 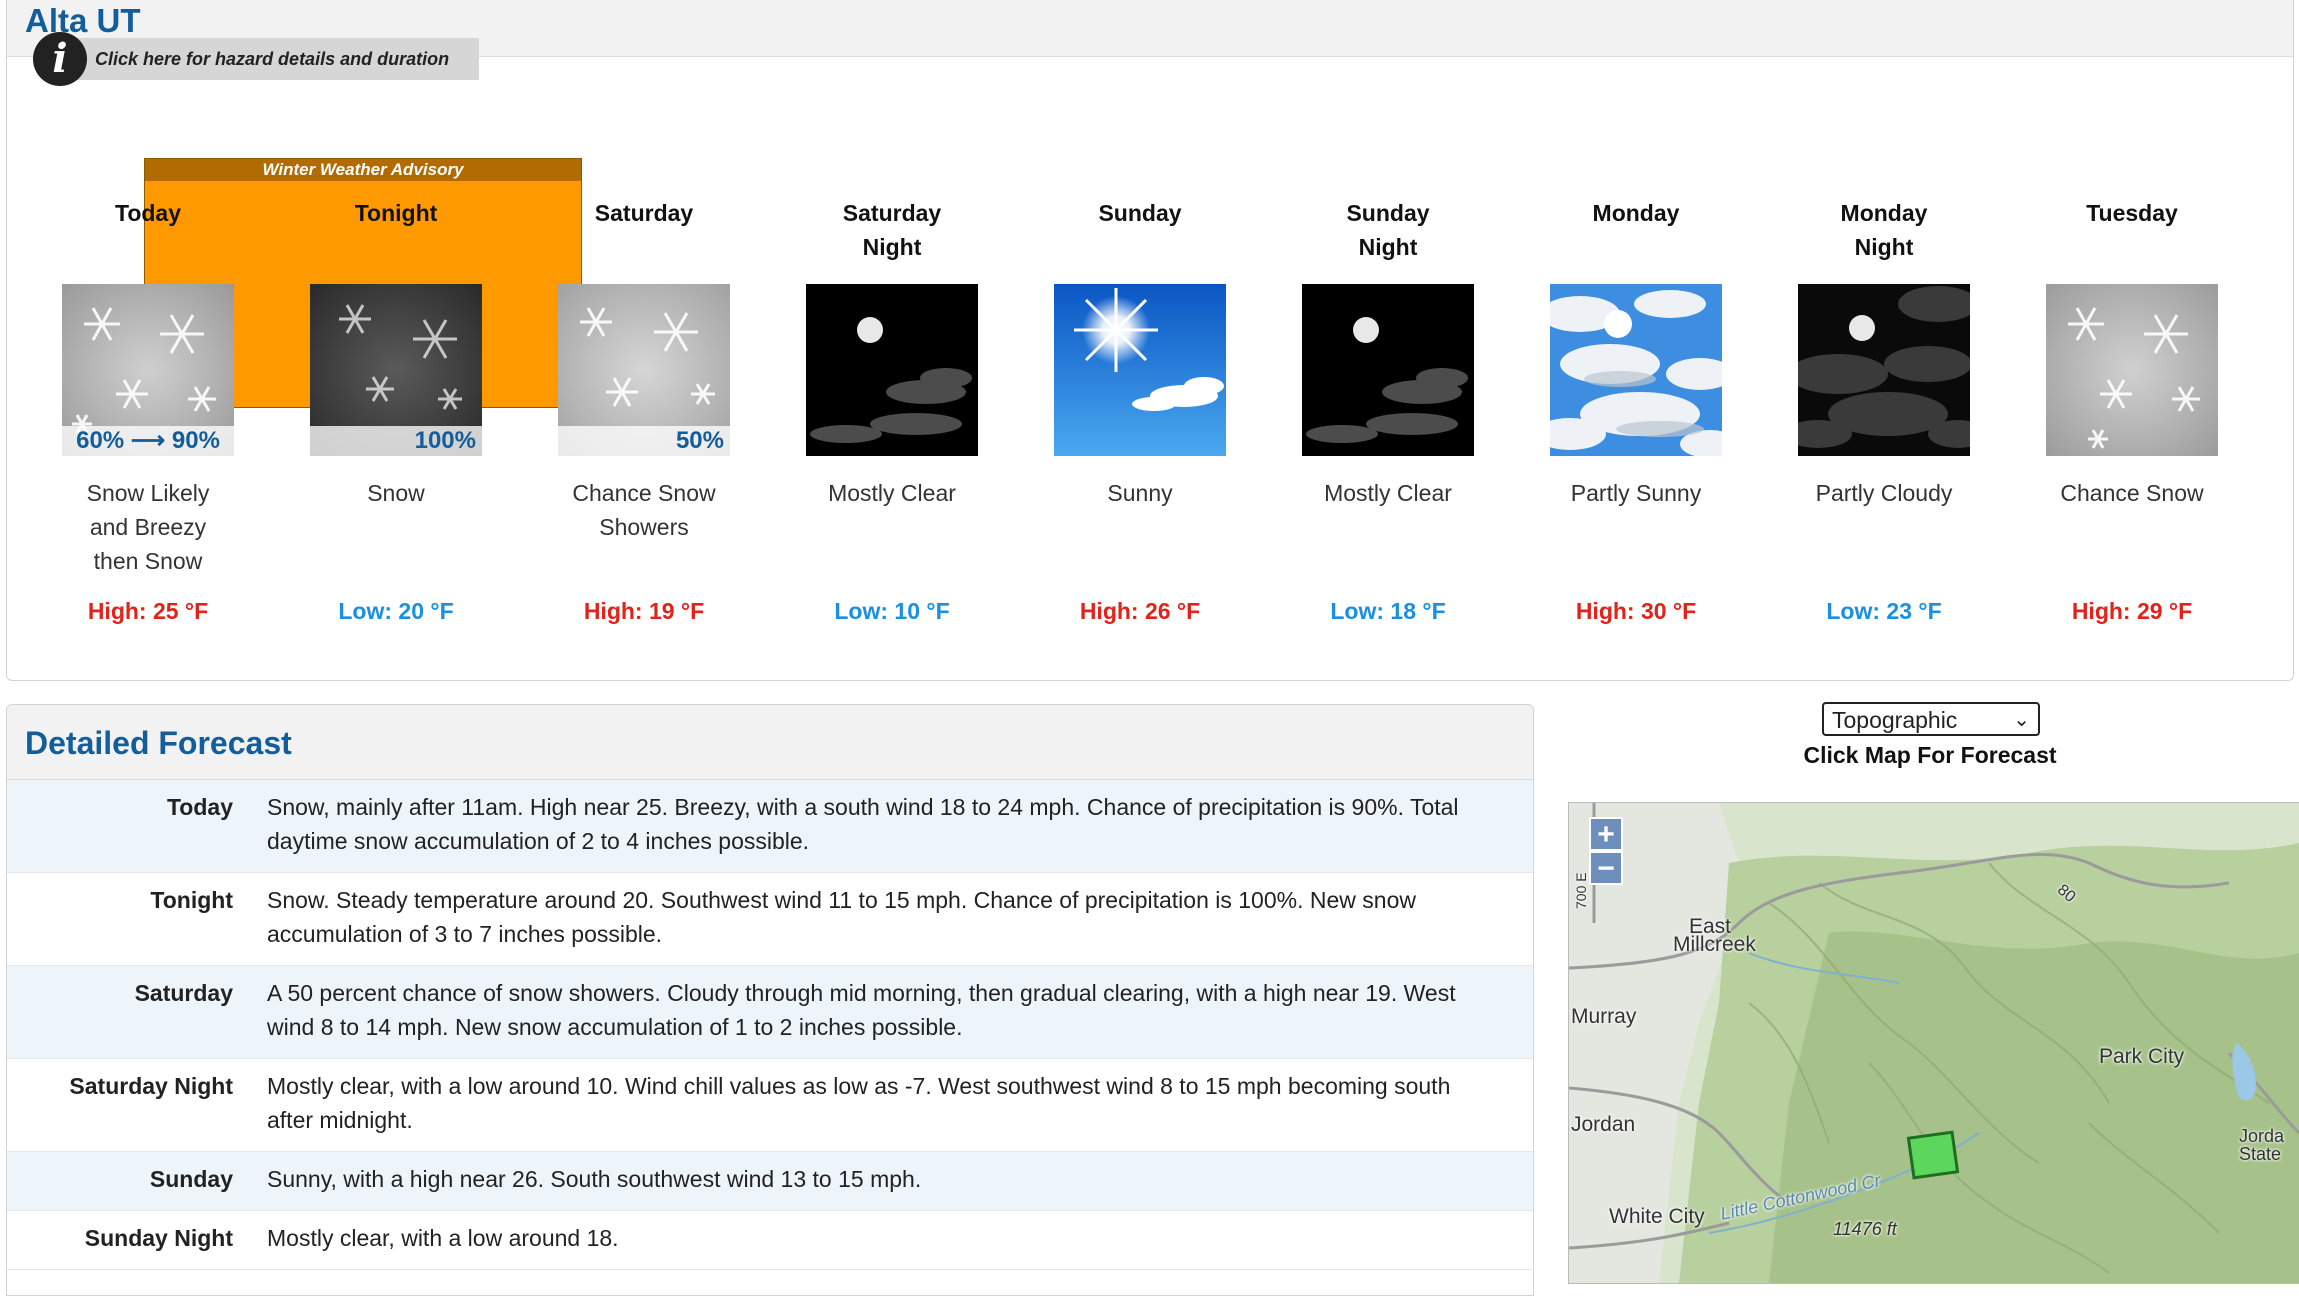 I want to click on temperature: Low: 18 °F, so click(x=1388, y=611).